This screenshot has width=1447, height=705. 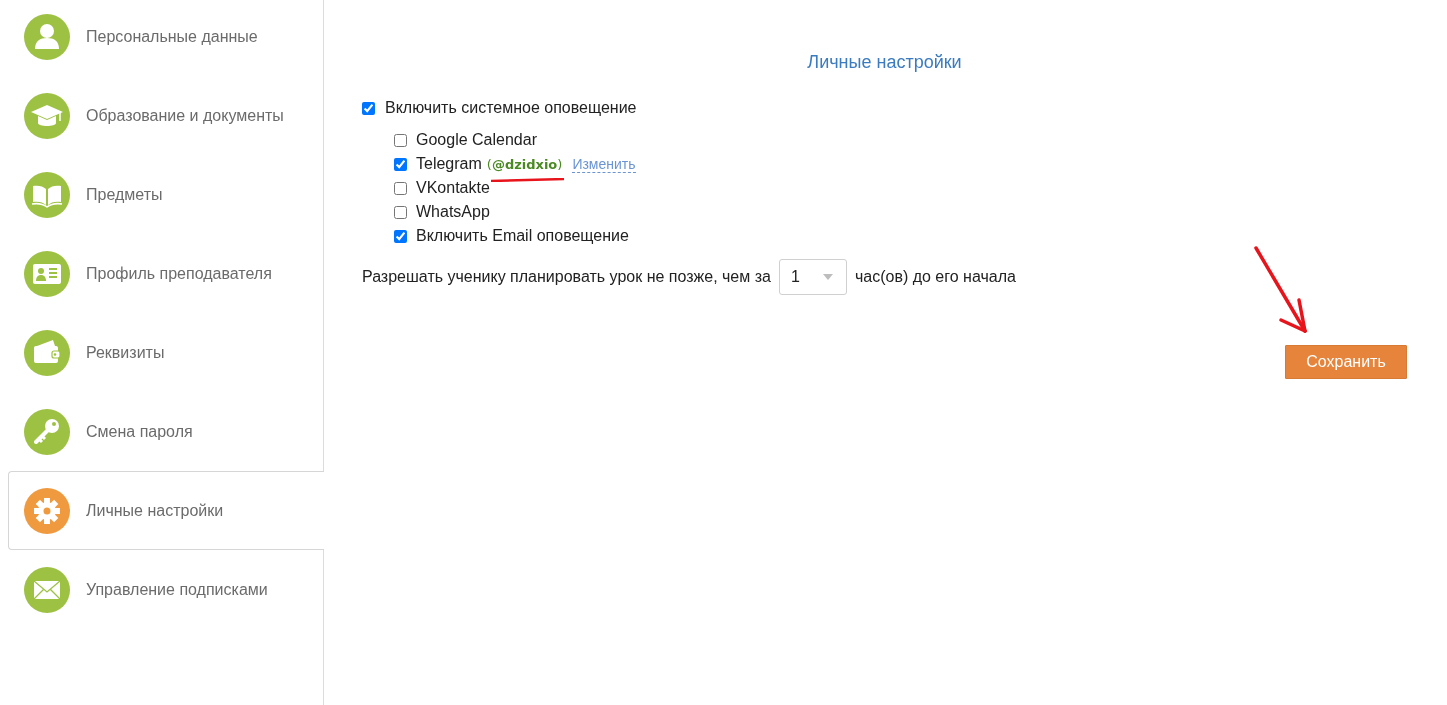 I want to click on option-label: Включить Email оповещение, so click(x=522, y=236).